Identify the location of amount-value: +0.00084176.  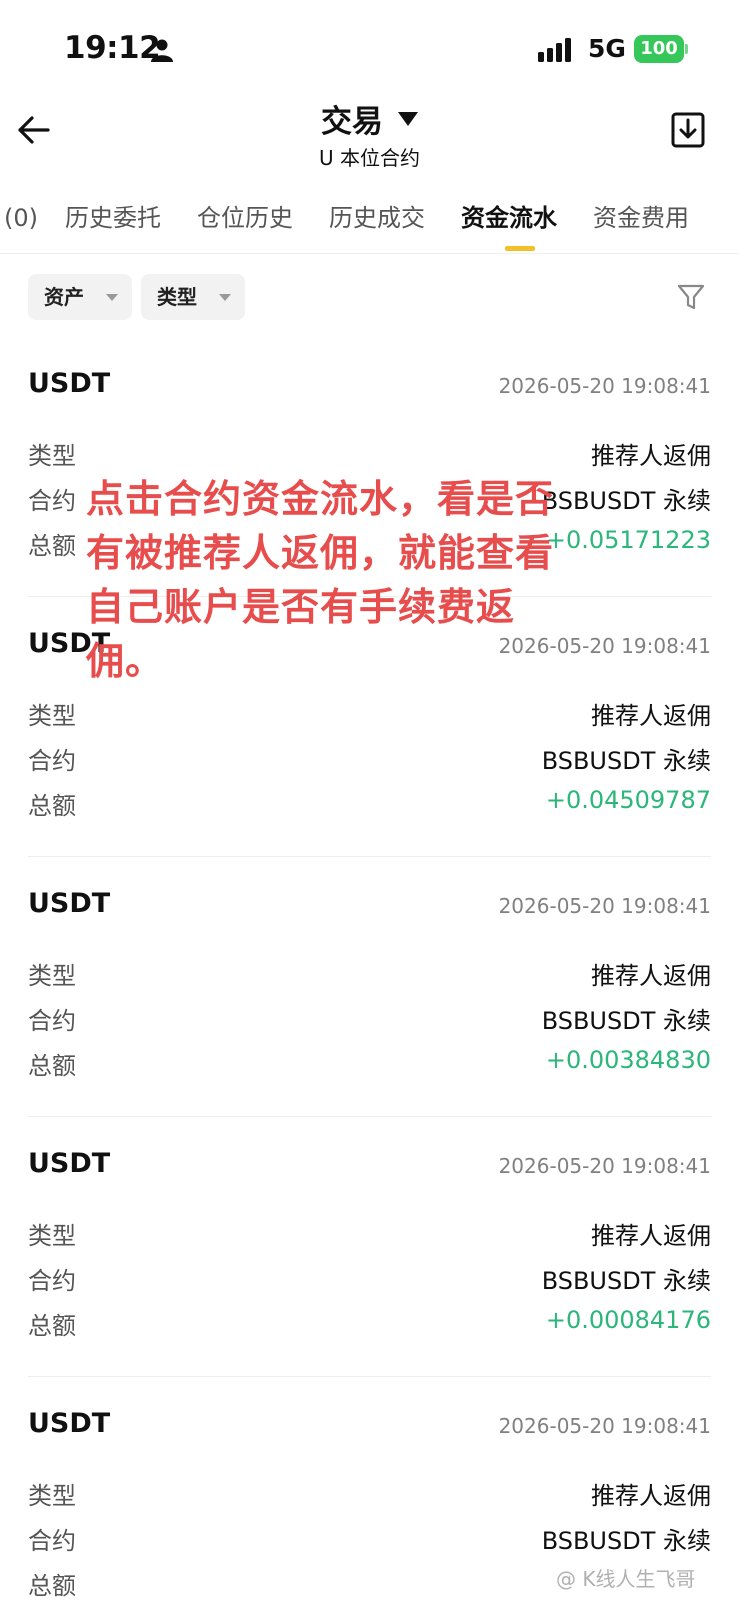
(628, 1320).